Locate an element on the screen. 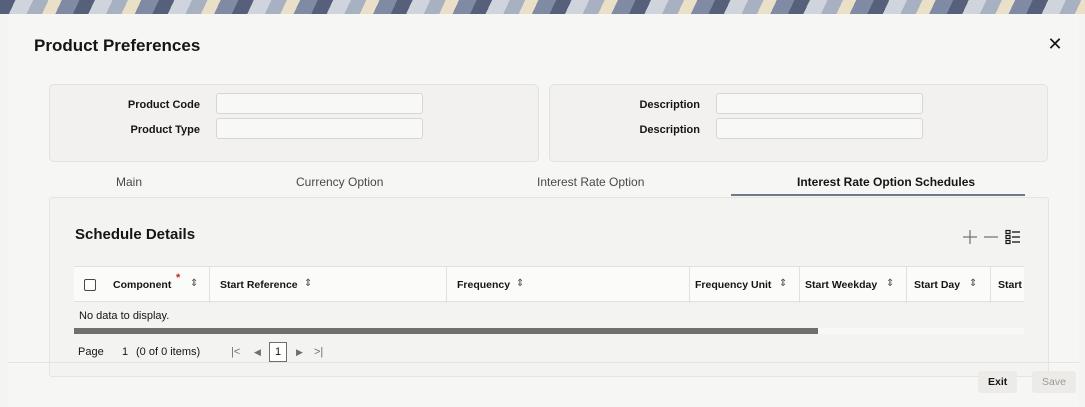  description-input is located at coordinates (819, 103).